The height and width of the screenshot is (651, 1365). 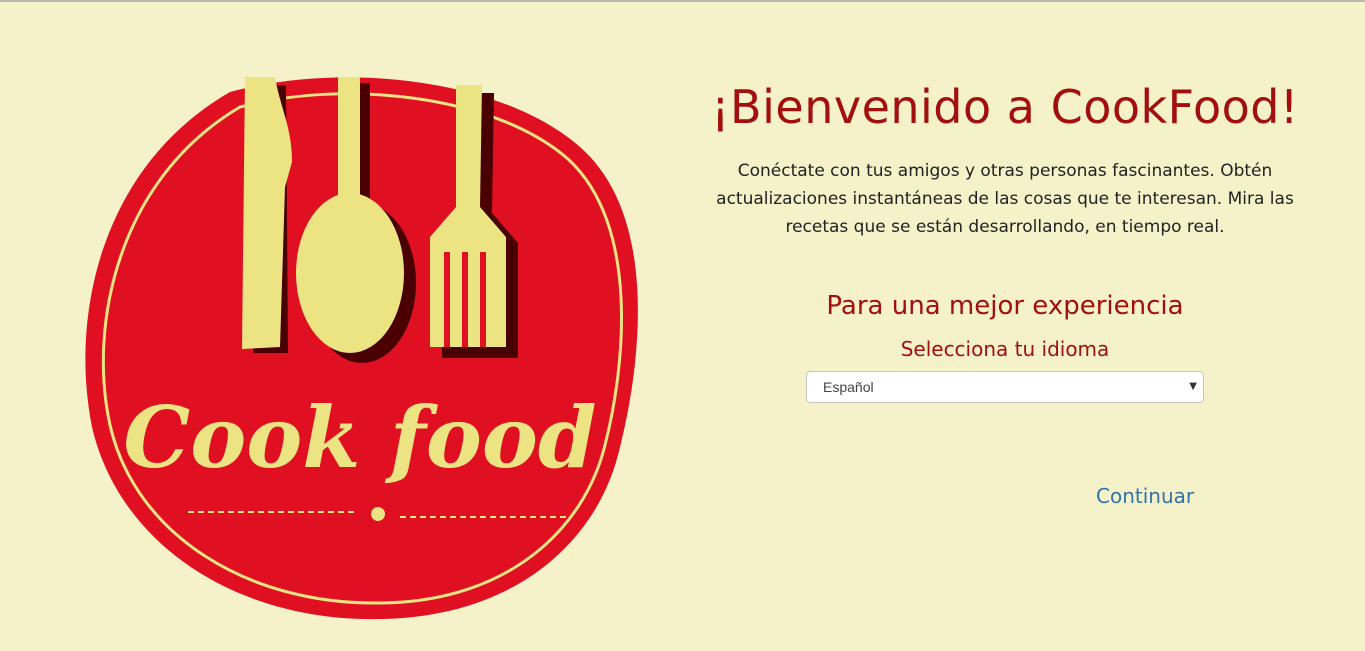 What do you see at coordinates (1193, 387) in the screenshot?
I see `chevron-down-icon: ▼` at bounding box center [1193, 387].